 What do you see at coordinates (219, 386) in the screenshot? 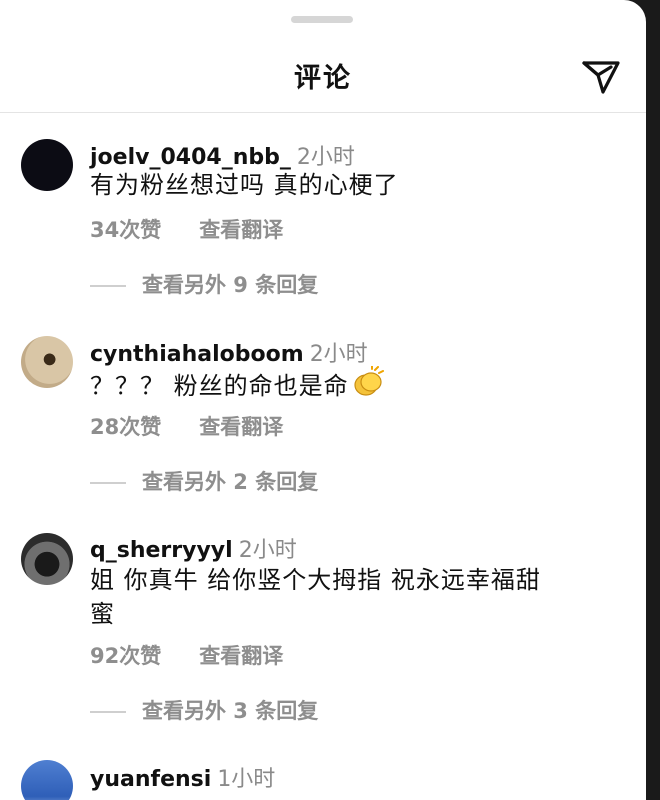
I see `comment-text-body: ？？？ 粉丝的命也是命` at bounding box center [219, 386].